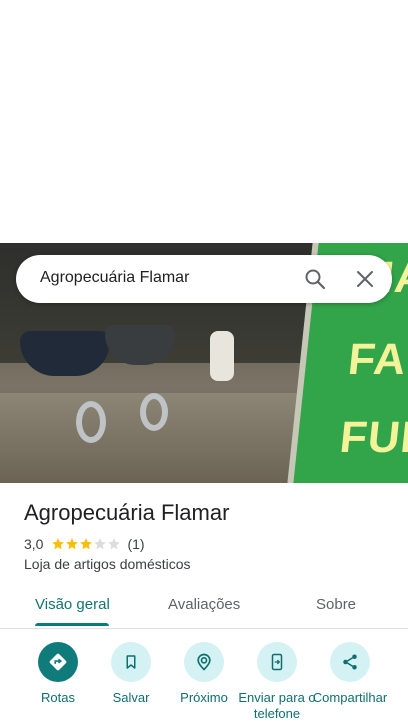 The height and width of the screenshot is (726, 408). I want to click on save-label: Salvar, so click(131, 697).